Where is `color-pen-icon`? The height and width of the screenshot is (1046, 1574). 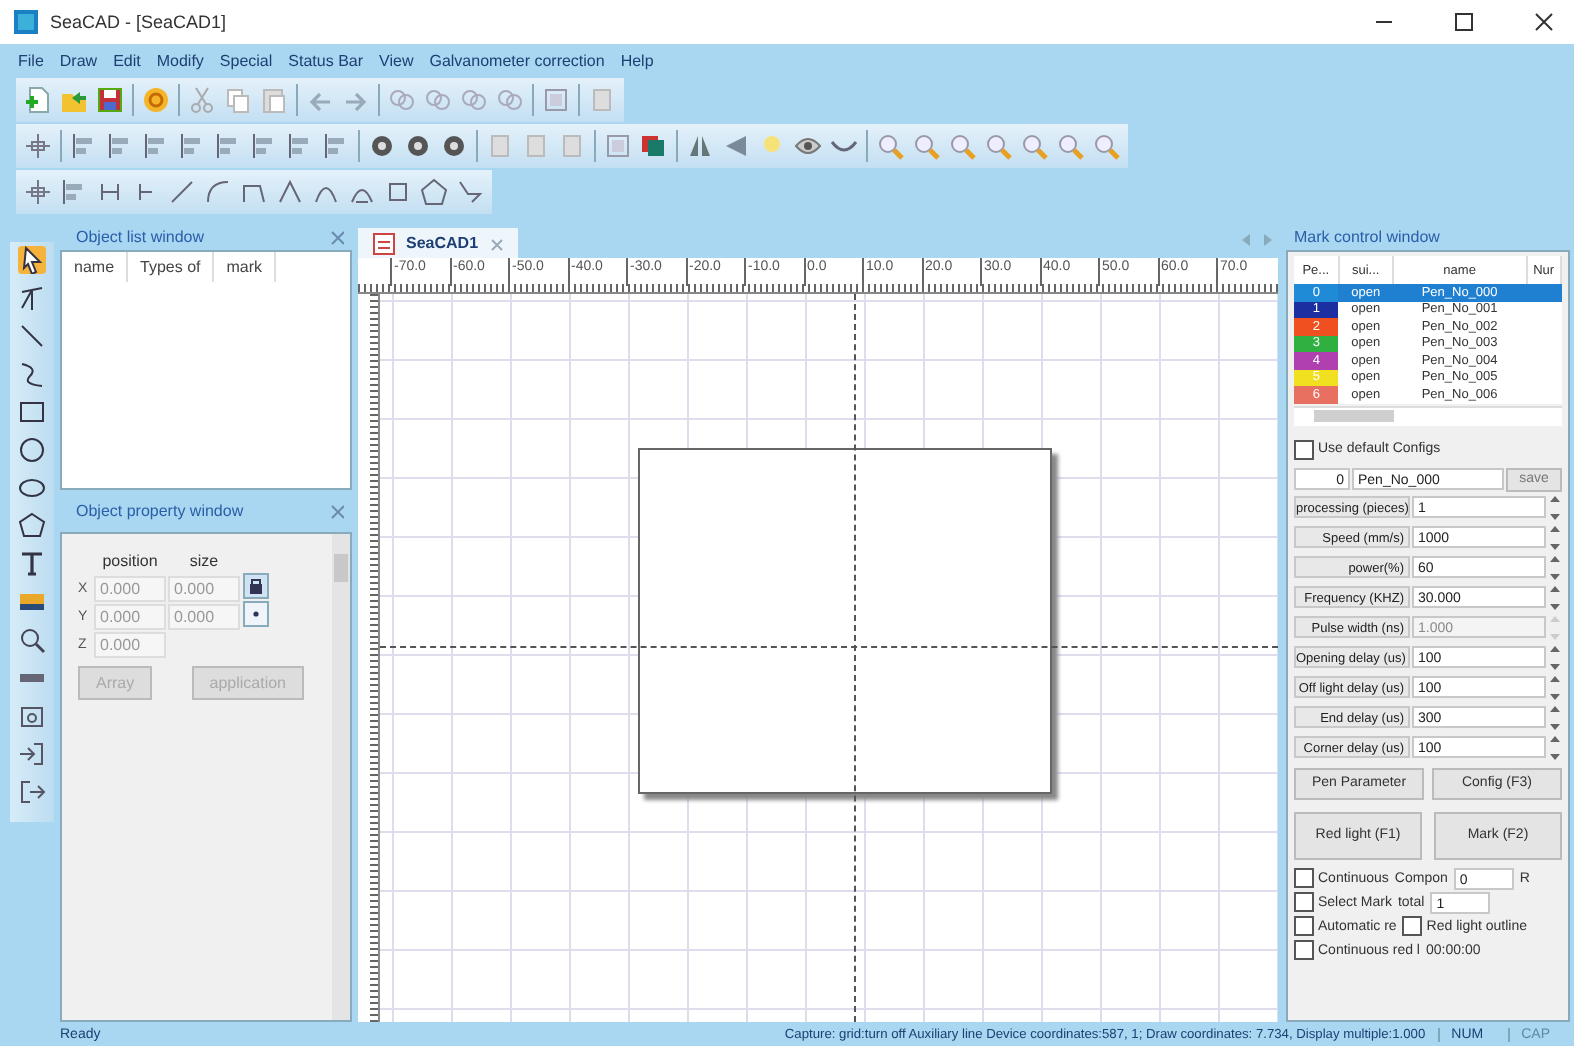
color-pen-icon is located at coordinates (654, 146).